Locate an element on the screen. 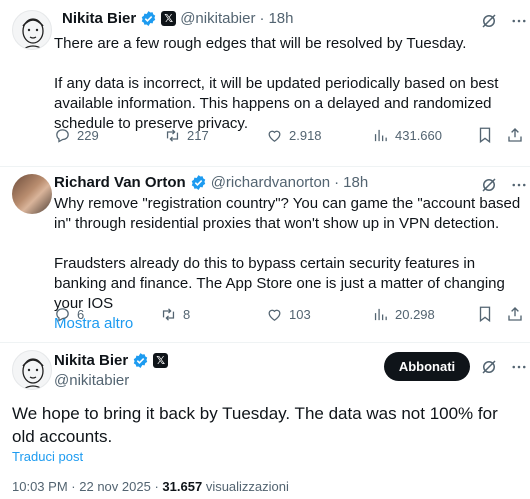  repost-button: 217 is located at coordinates (186, 135).